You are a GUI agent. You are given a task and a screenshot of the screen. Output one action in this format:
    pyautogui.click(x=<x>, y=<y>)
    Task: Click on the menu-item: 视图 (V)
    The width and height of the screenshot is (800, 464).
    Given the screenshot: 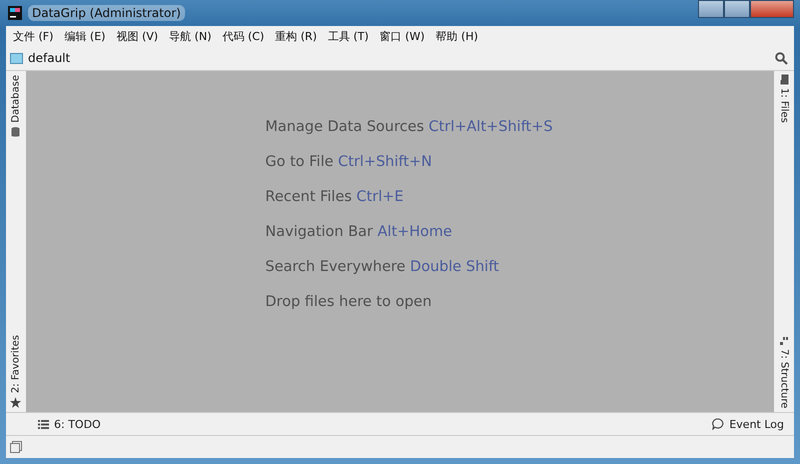 What is the action you would take?
    pyautogui.click(x=137, y=36)
    